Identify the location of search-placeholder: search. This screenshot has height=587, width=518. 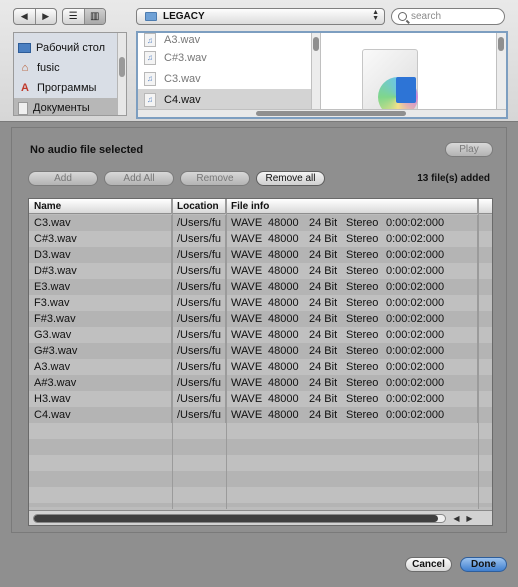
(426, 16).